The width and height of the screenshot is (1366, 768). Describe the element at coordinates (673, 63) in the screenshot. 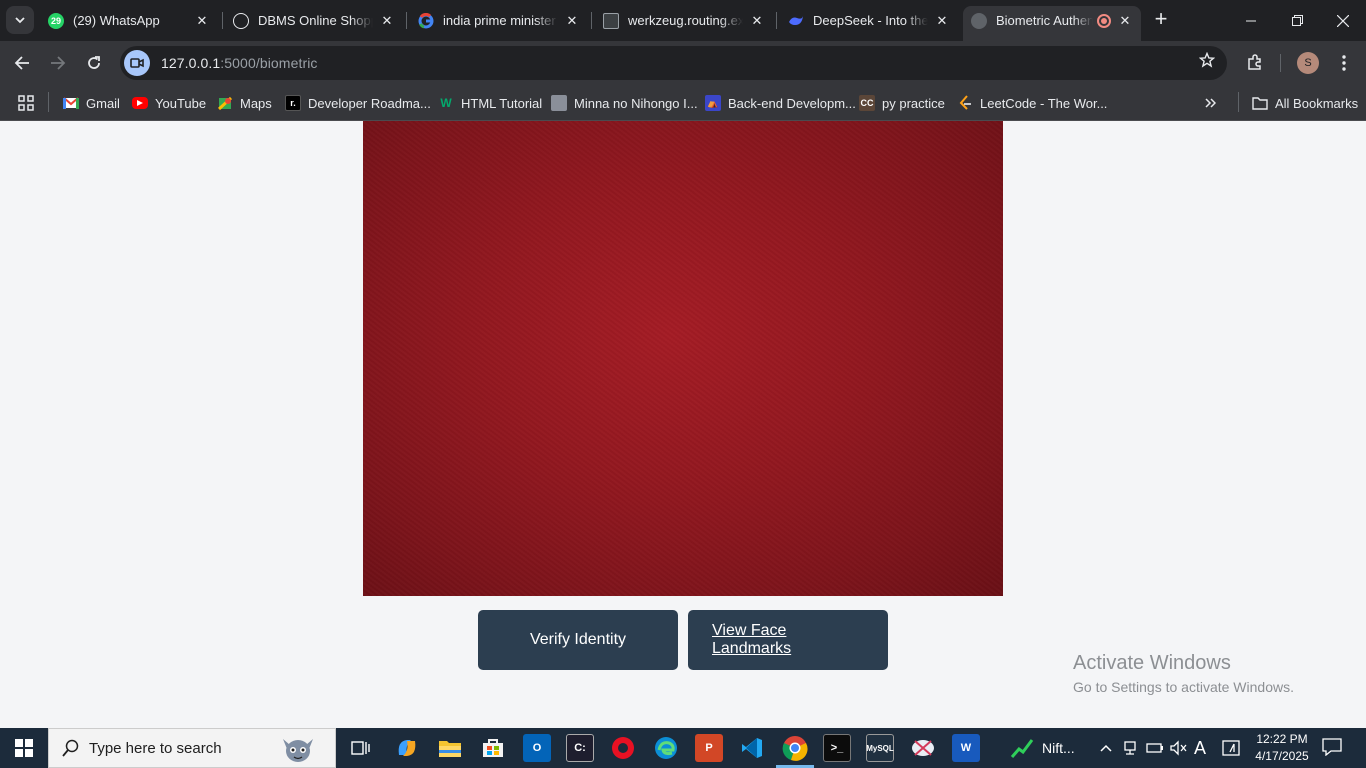

I see `address-bar: 127.0.0.1:5000/biometric` at that location.